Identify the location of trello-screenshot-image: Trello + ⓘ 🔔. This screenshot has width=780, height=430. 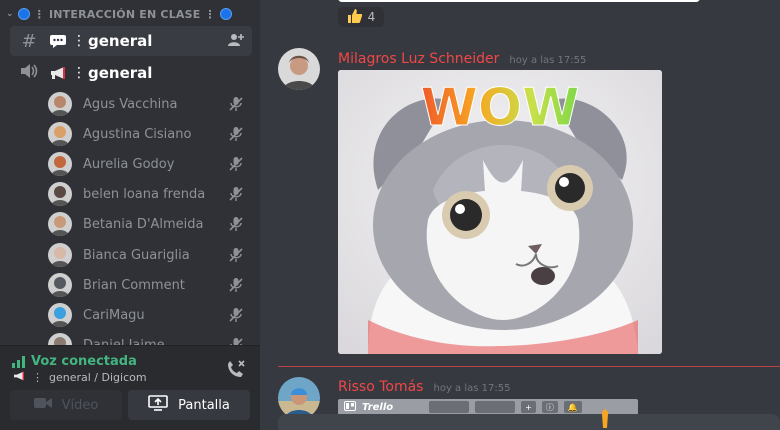
(488, 407).